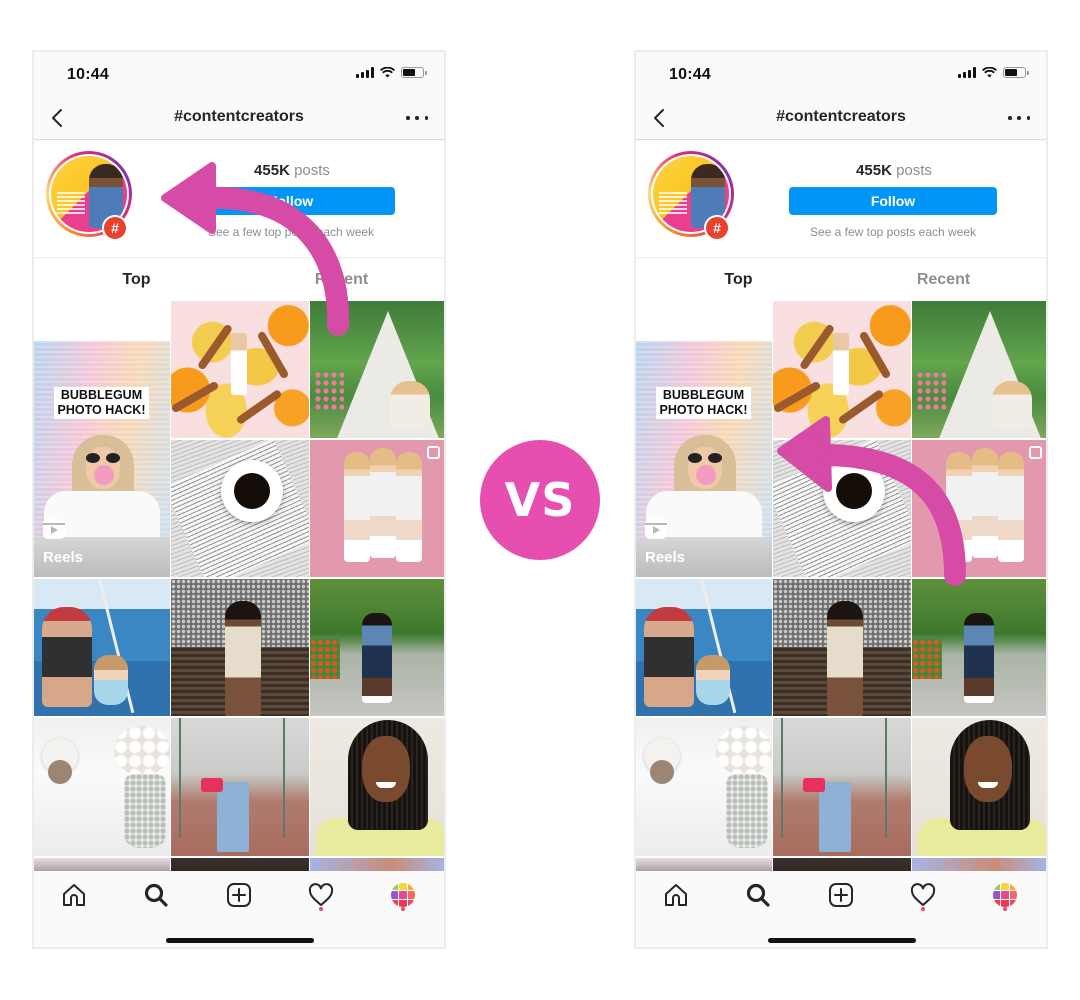 The width and height of the screenshot is (1080, 1000). Describe the element at coordinates (408, 118) in the screenshot. I see `ellipsis-icon` at that location.